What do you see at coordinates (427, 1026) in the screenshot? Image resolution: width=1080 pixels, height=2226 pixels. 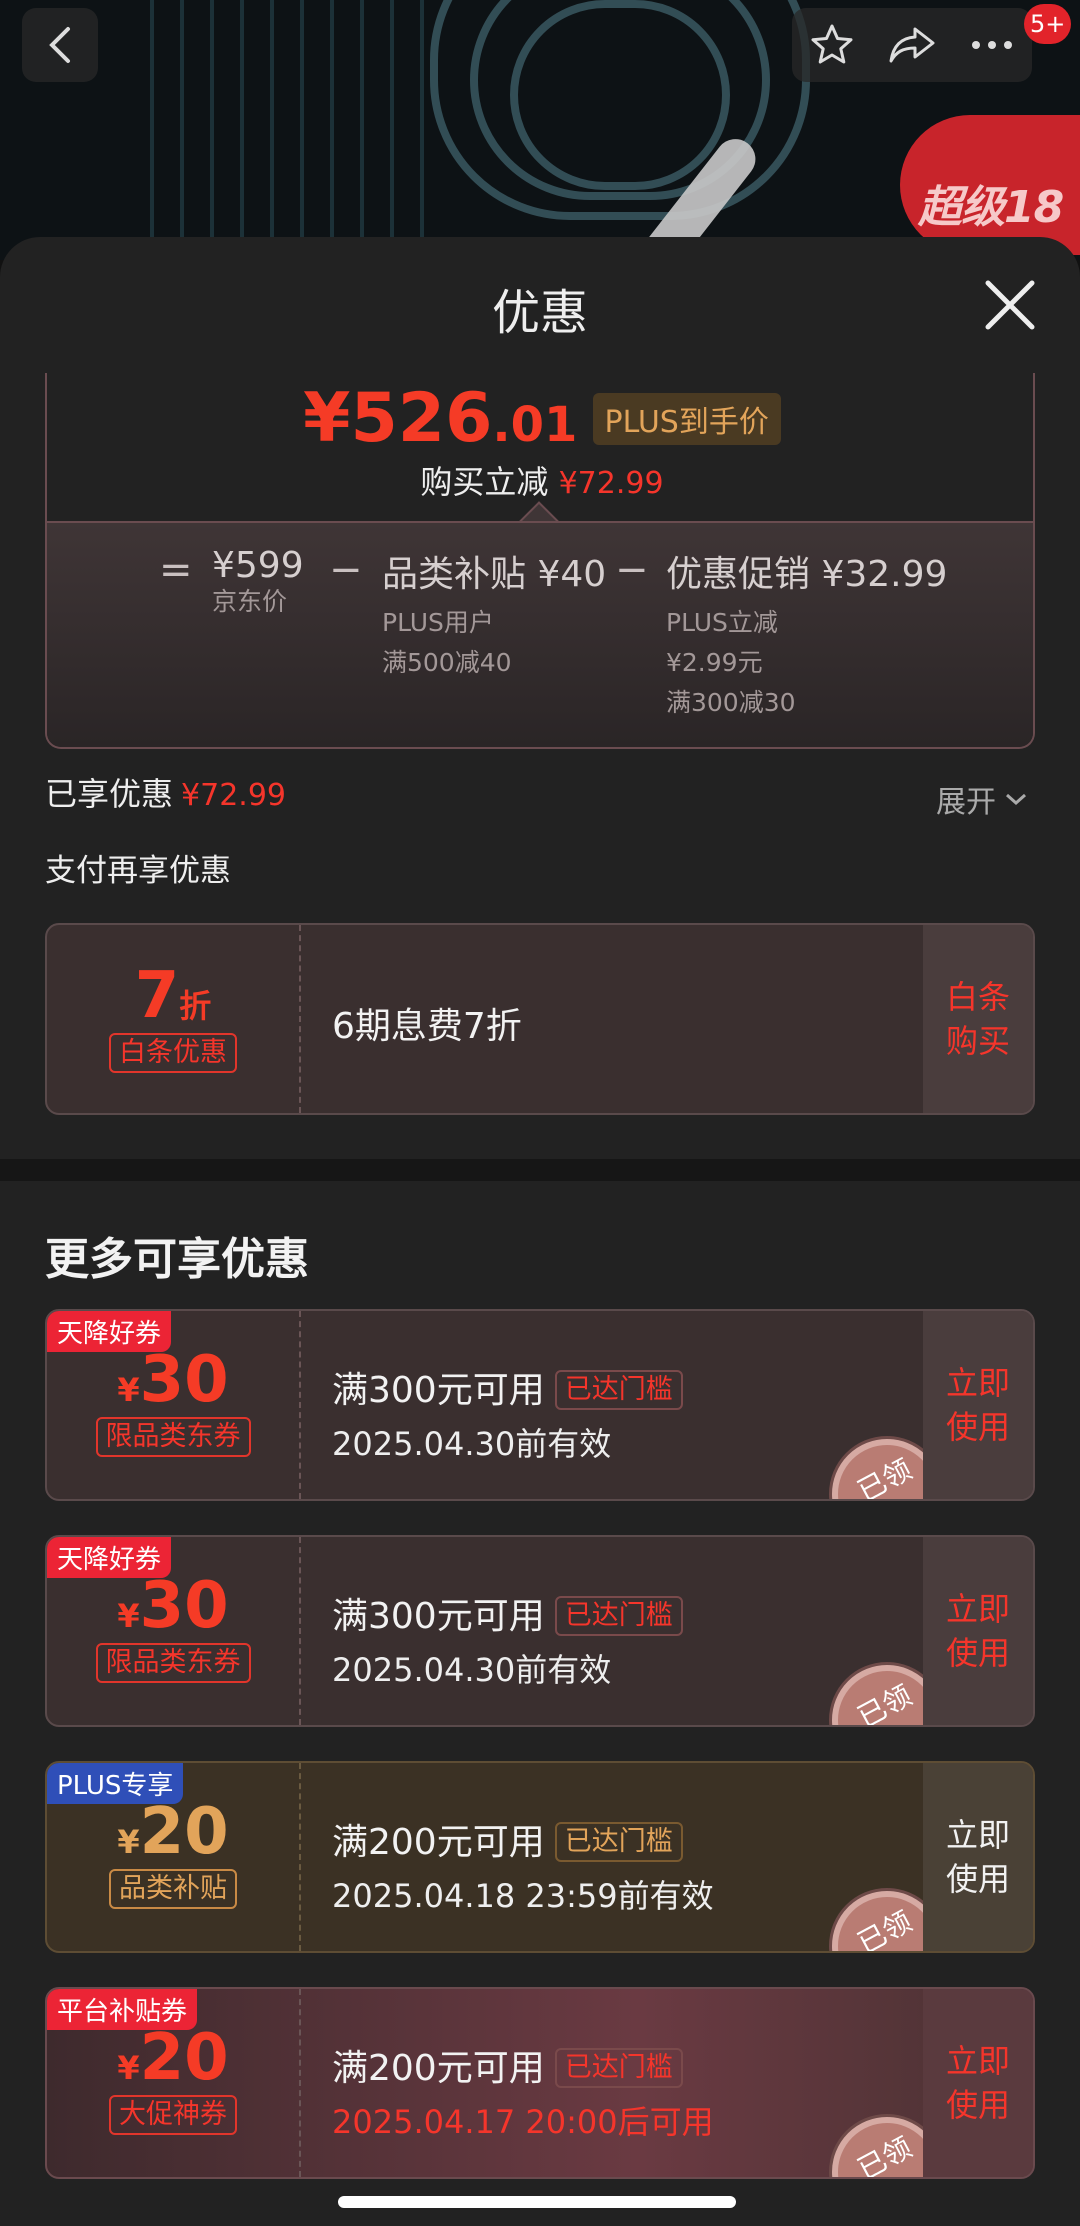 I see `baitiao-desc: 6期息费7折` at bounding box center [427, 1026].